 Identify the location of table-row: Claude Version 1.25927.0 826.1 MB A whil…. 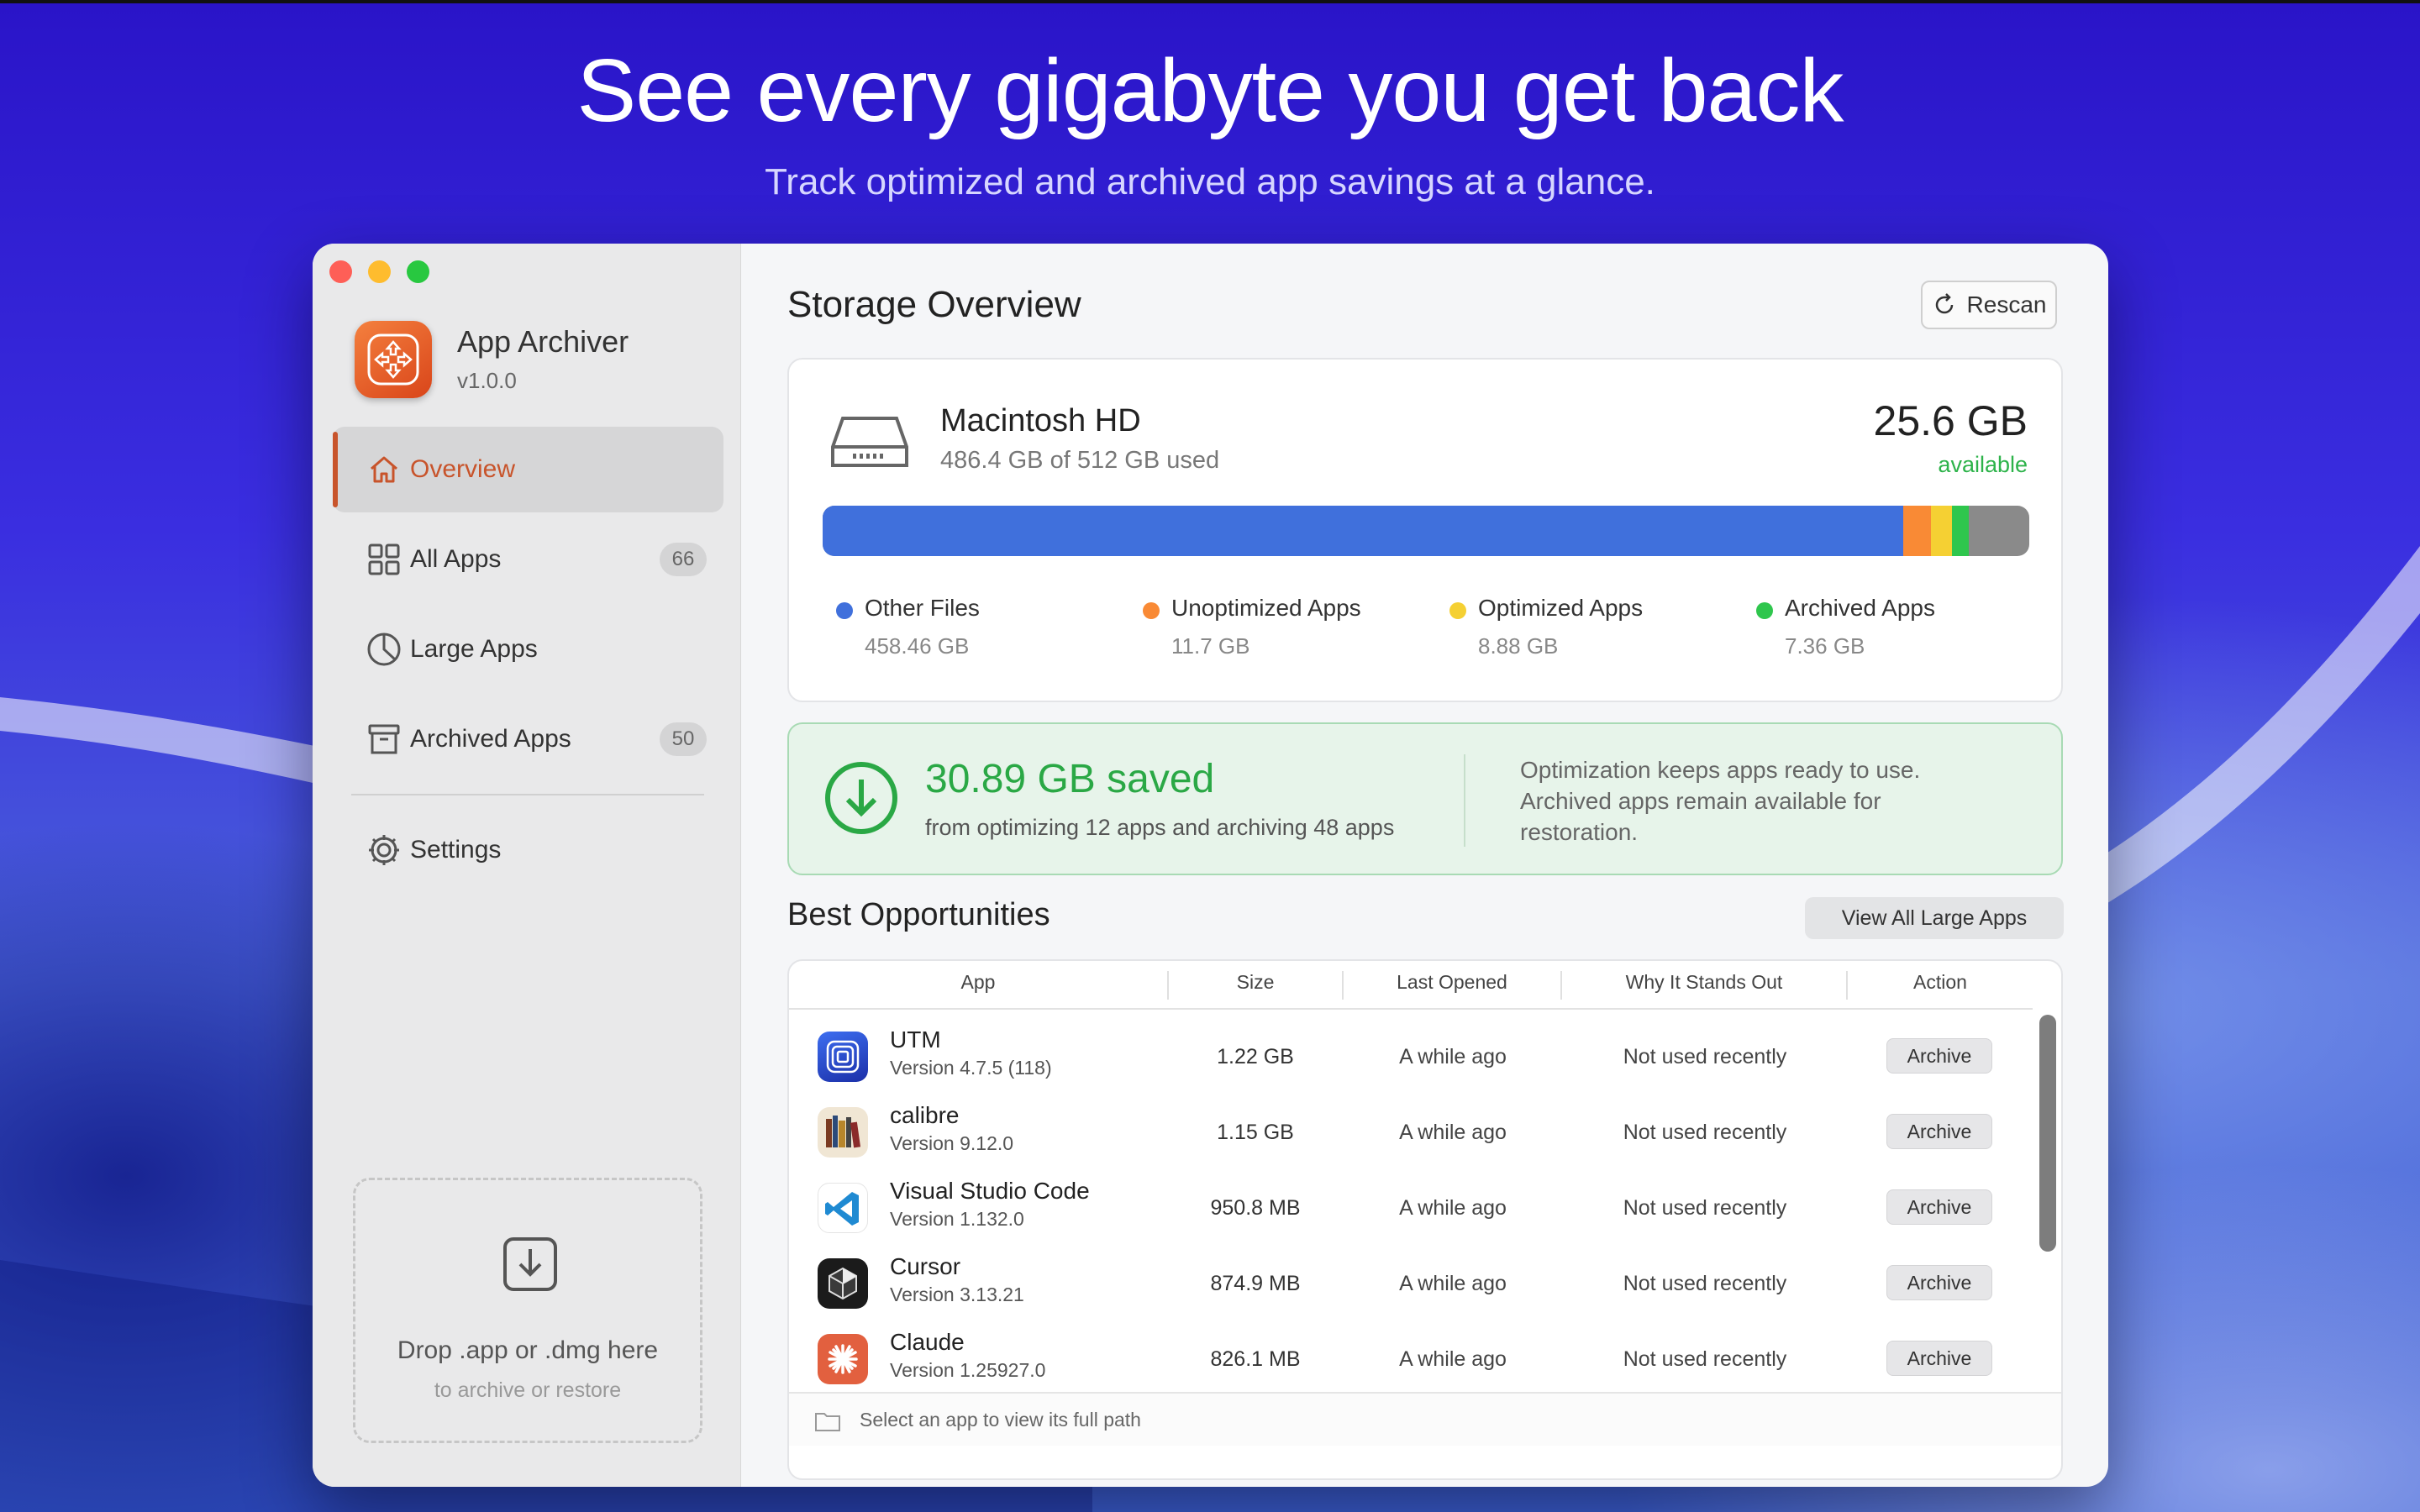
(1411, 1351).